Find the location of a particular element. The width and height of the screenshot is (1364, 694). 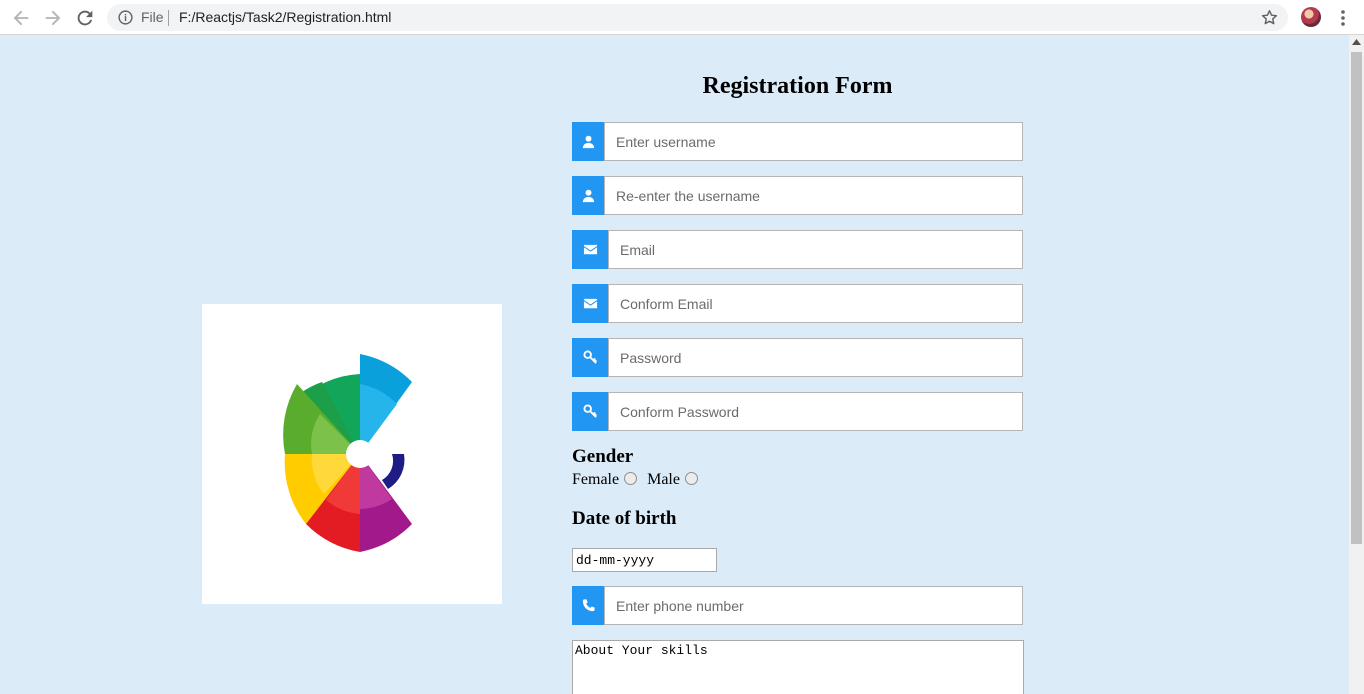

address-separator is located at coordinates (168, 18).